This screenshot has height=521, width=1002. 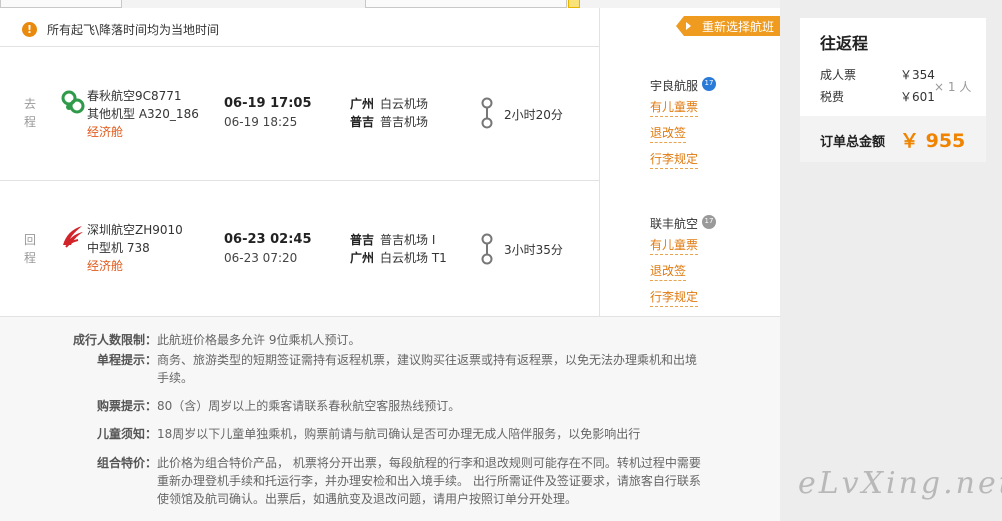 I want to click on airline-info: 春秋航空9C8771 其他机型 A320_186 经济舱, so click(x=143, y=114).